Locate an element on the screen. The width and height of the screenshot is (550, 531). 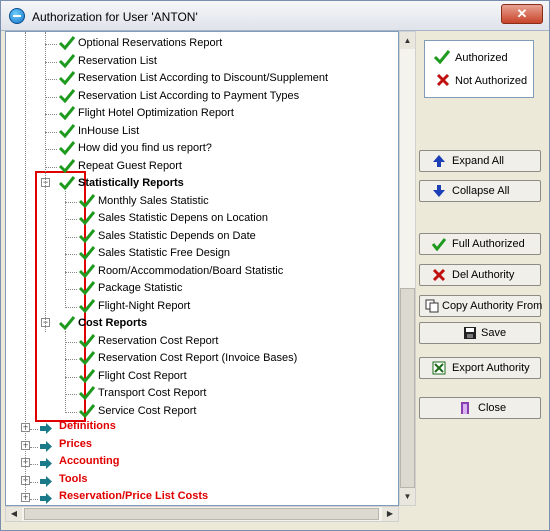
tree-item: Transport Cost Report is located at coordinates (196, 393).